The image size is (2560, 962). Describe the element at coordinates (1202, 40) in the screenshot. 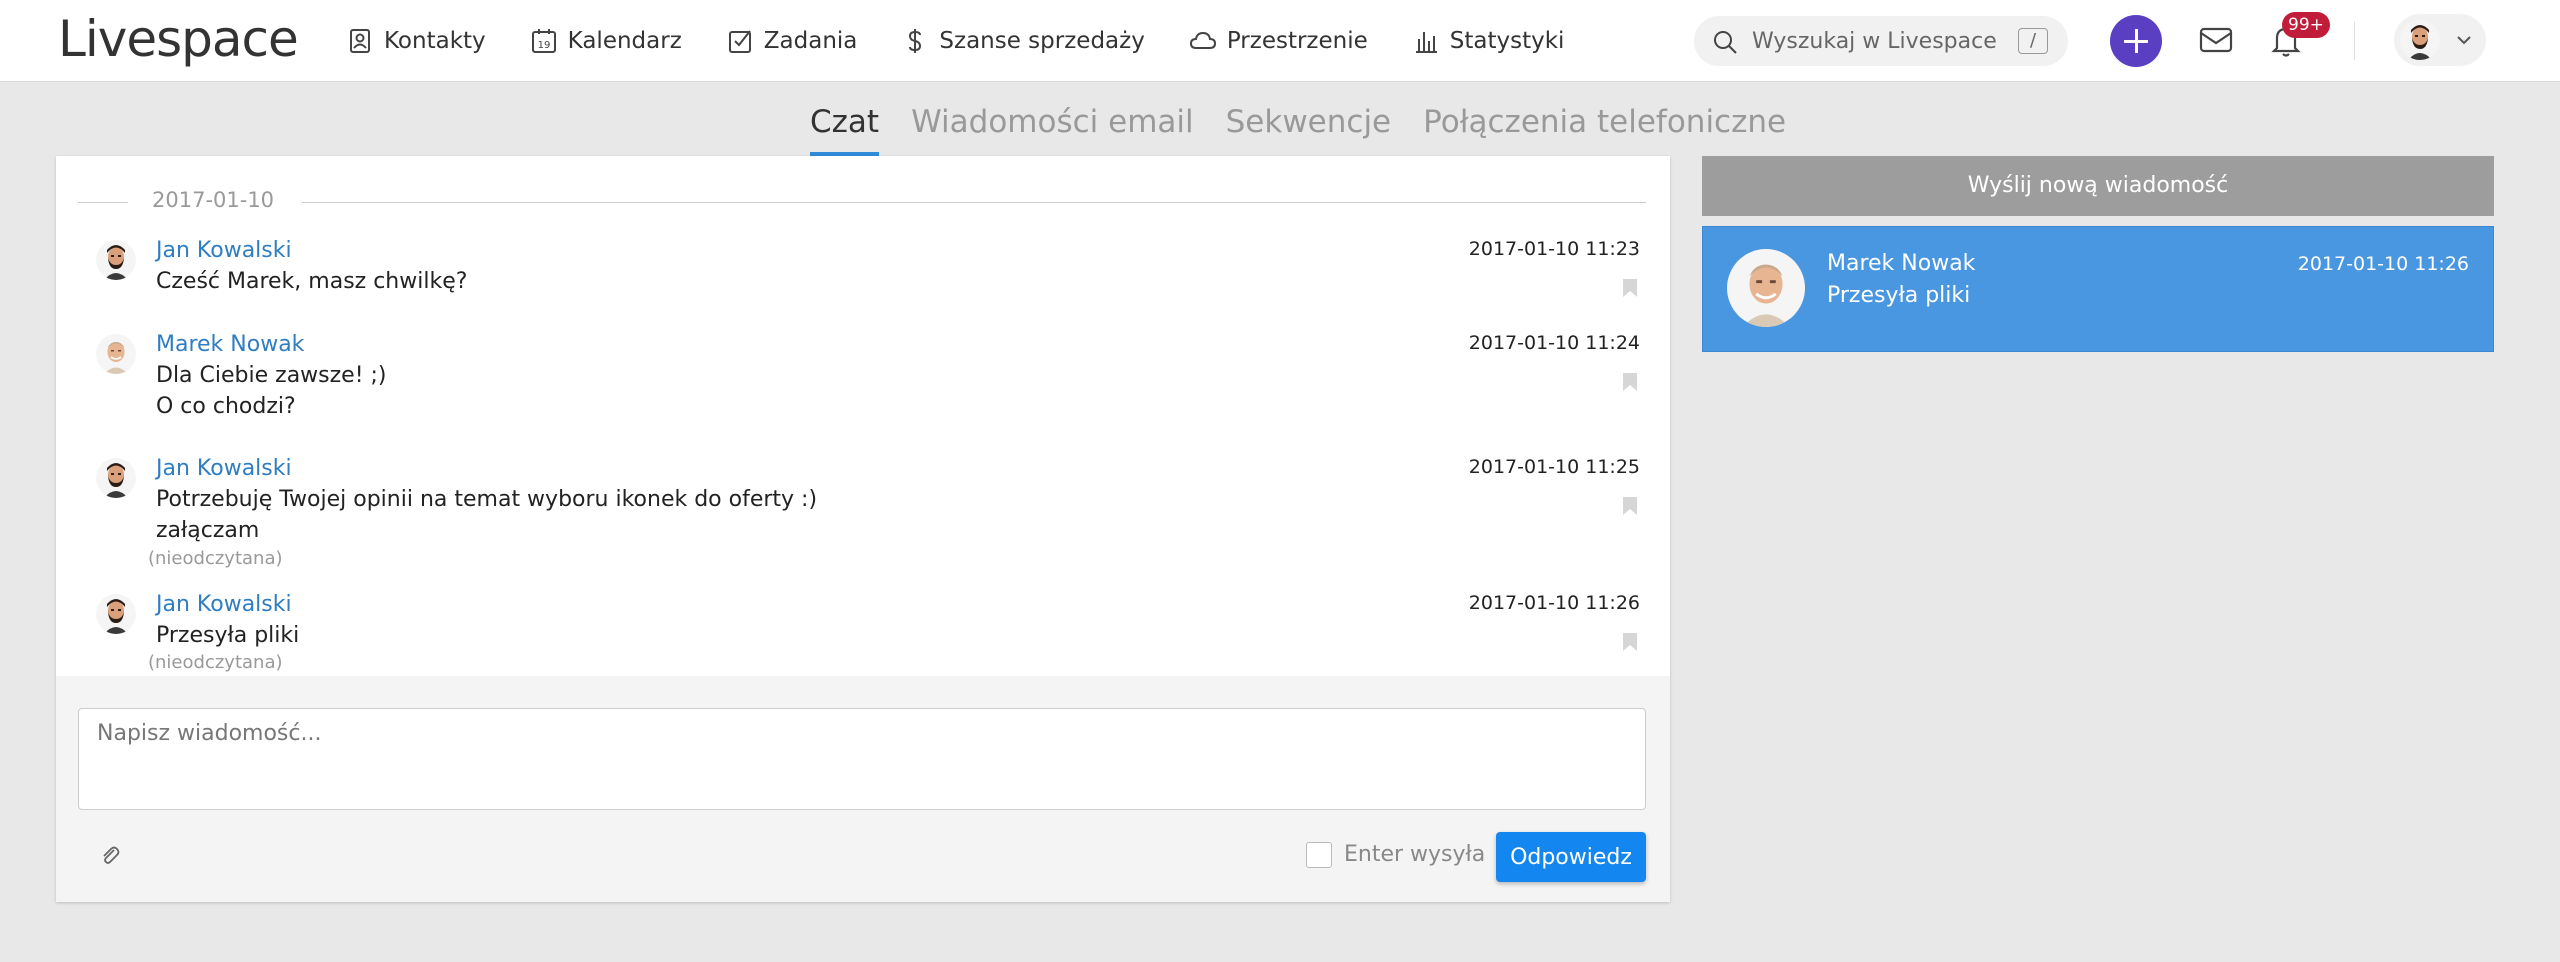

I see `cloud-icon` at that location.